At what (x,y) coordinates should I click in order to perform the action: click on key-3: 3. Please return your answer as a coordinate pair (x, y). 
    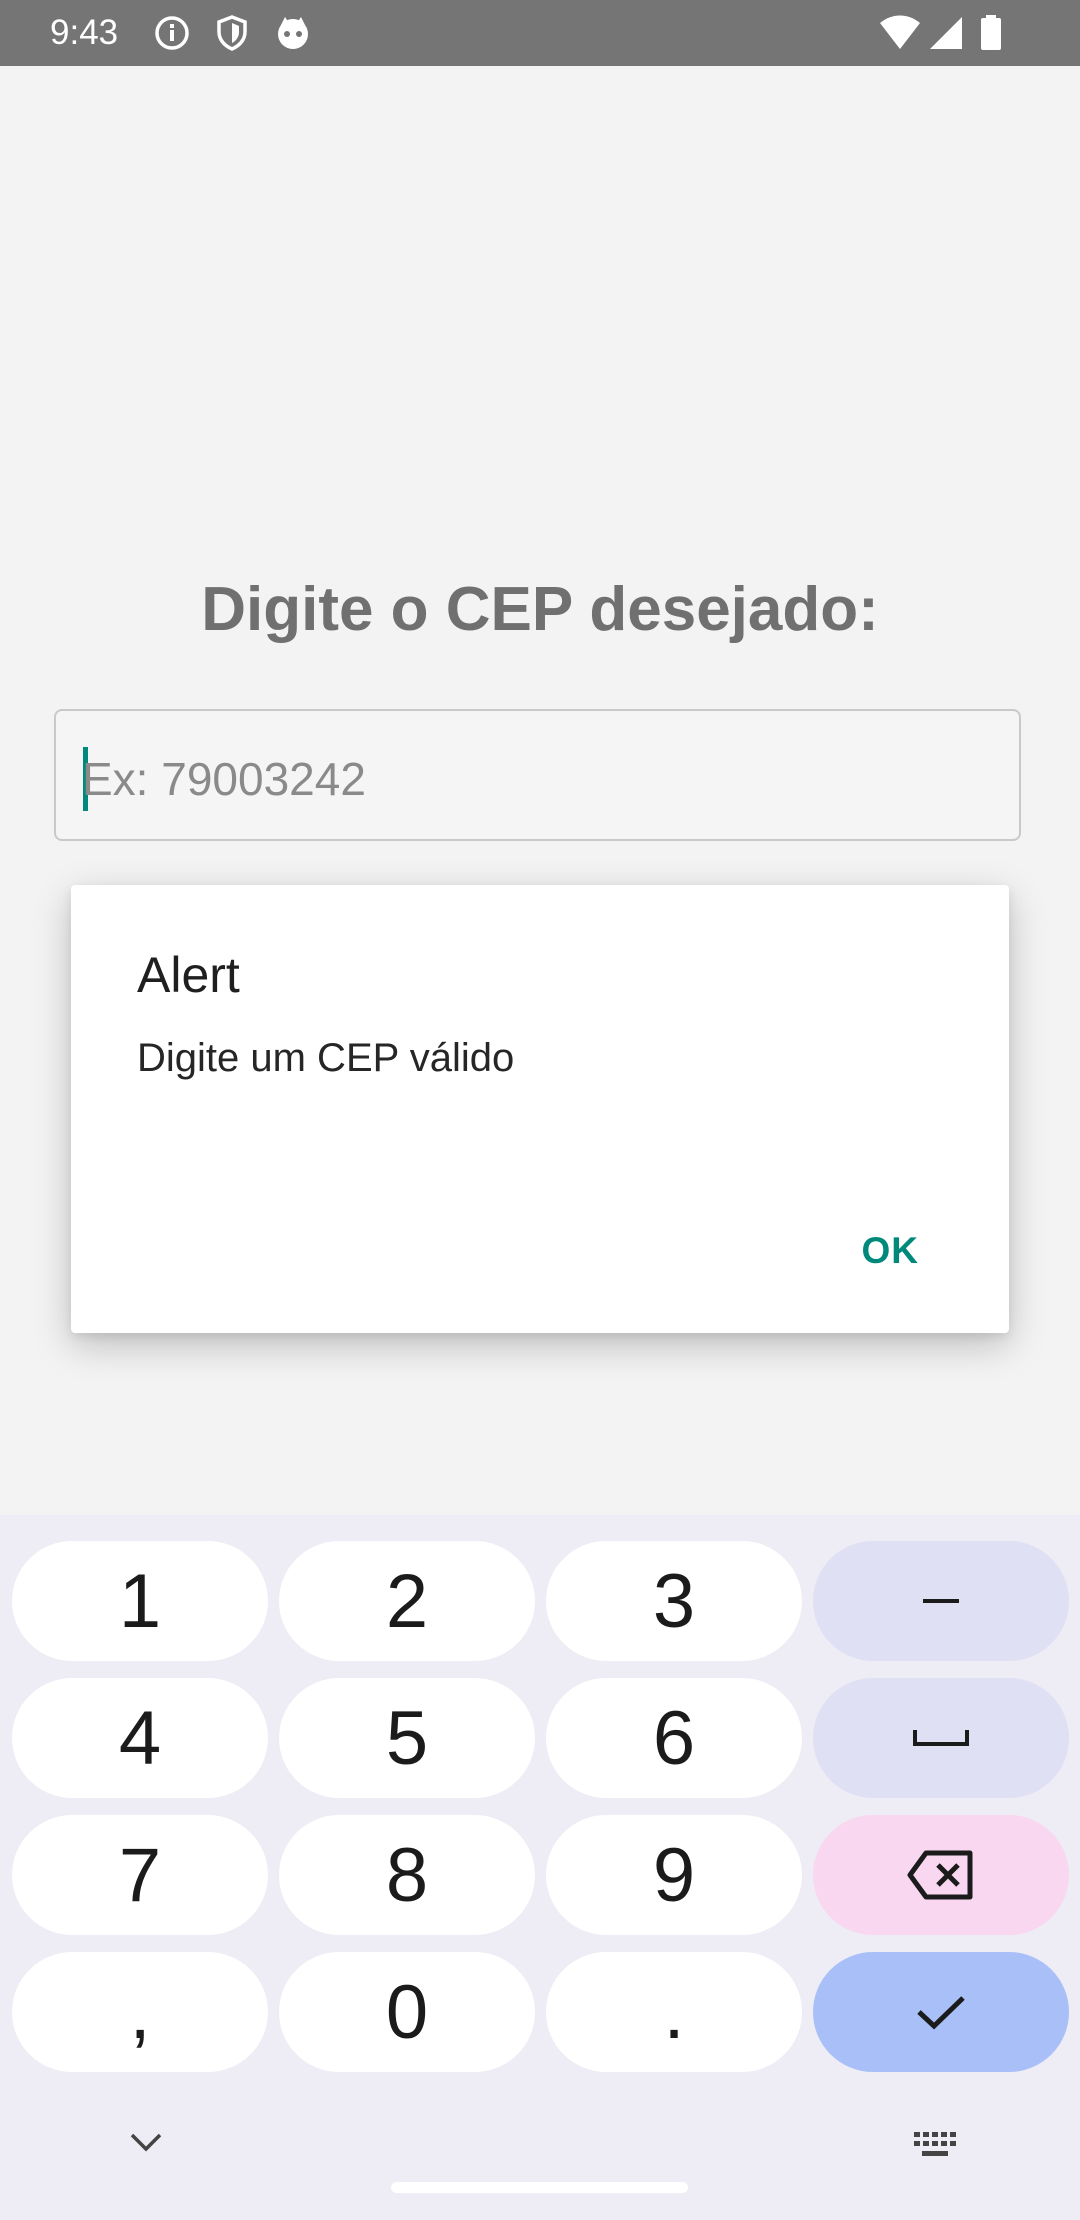
    Looking at the image, I should click on (674, 1601).